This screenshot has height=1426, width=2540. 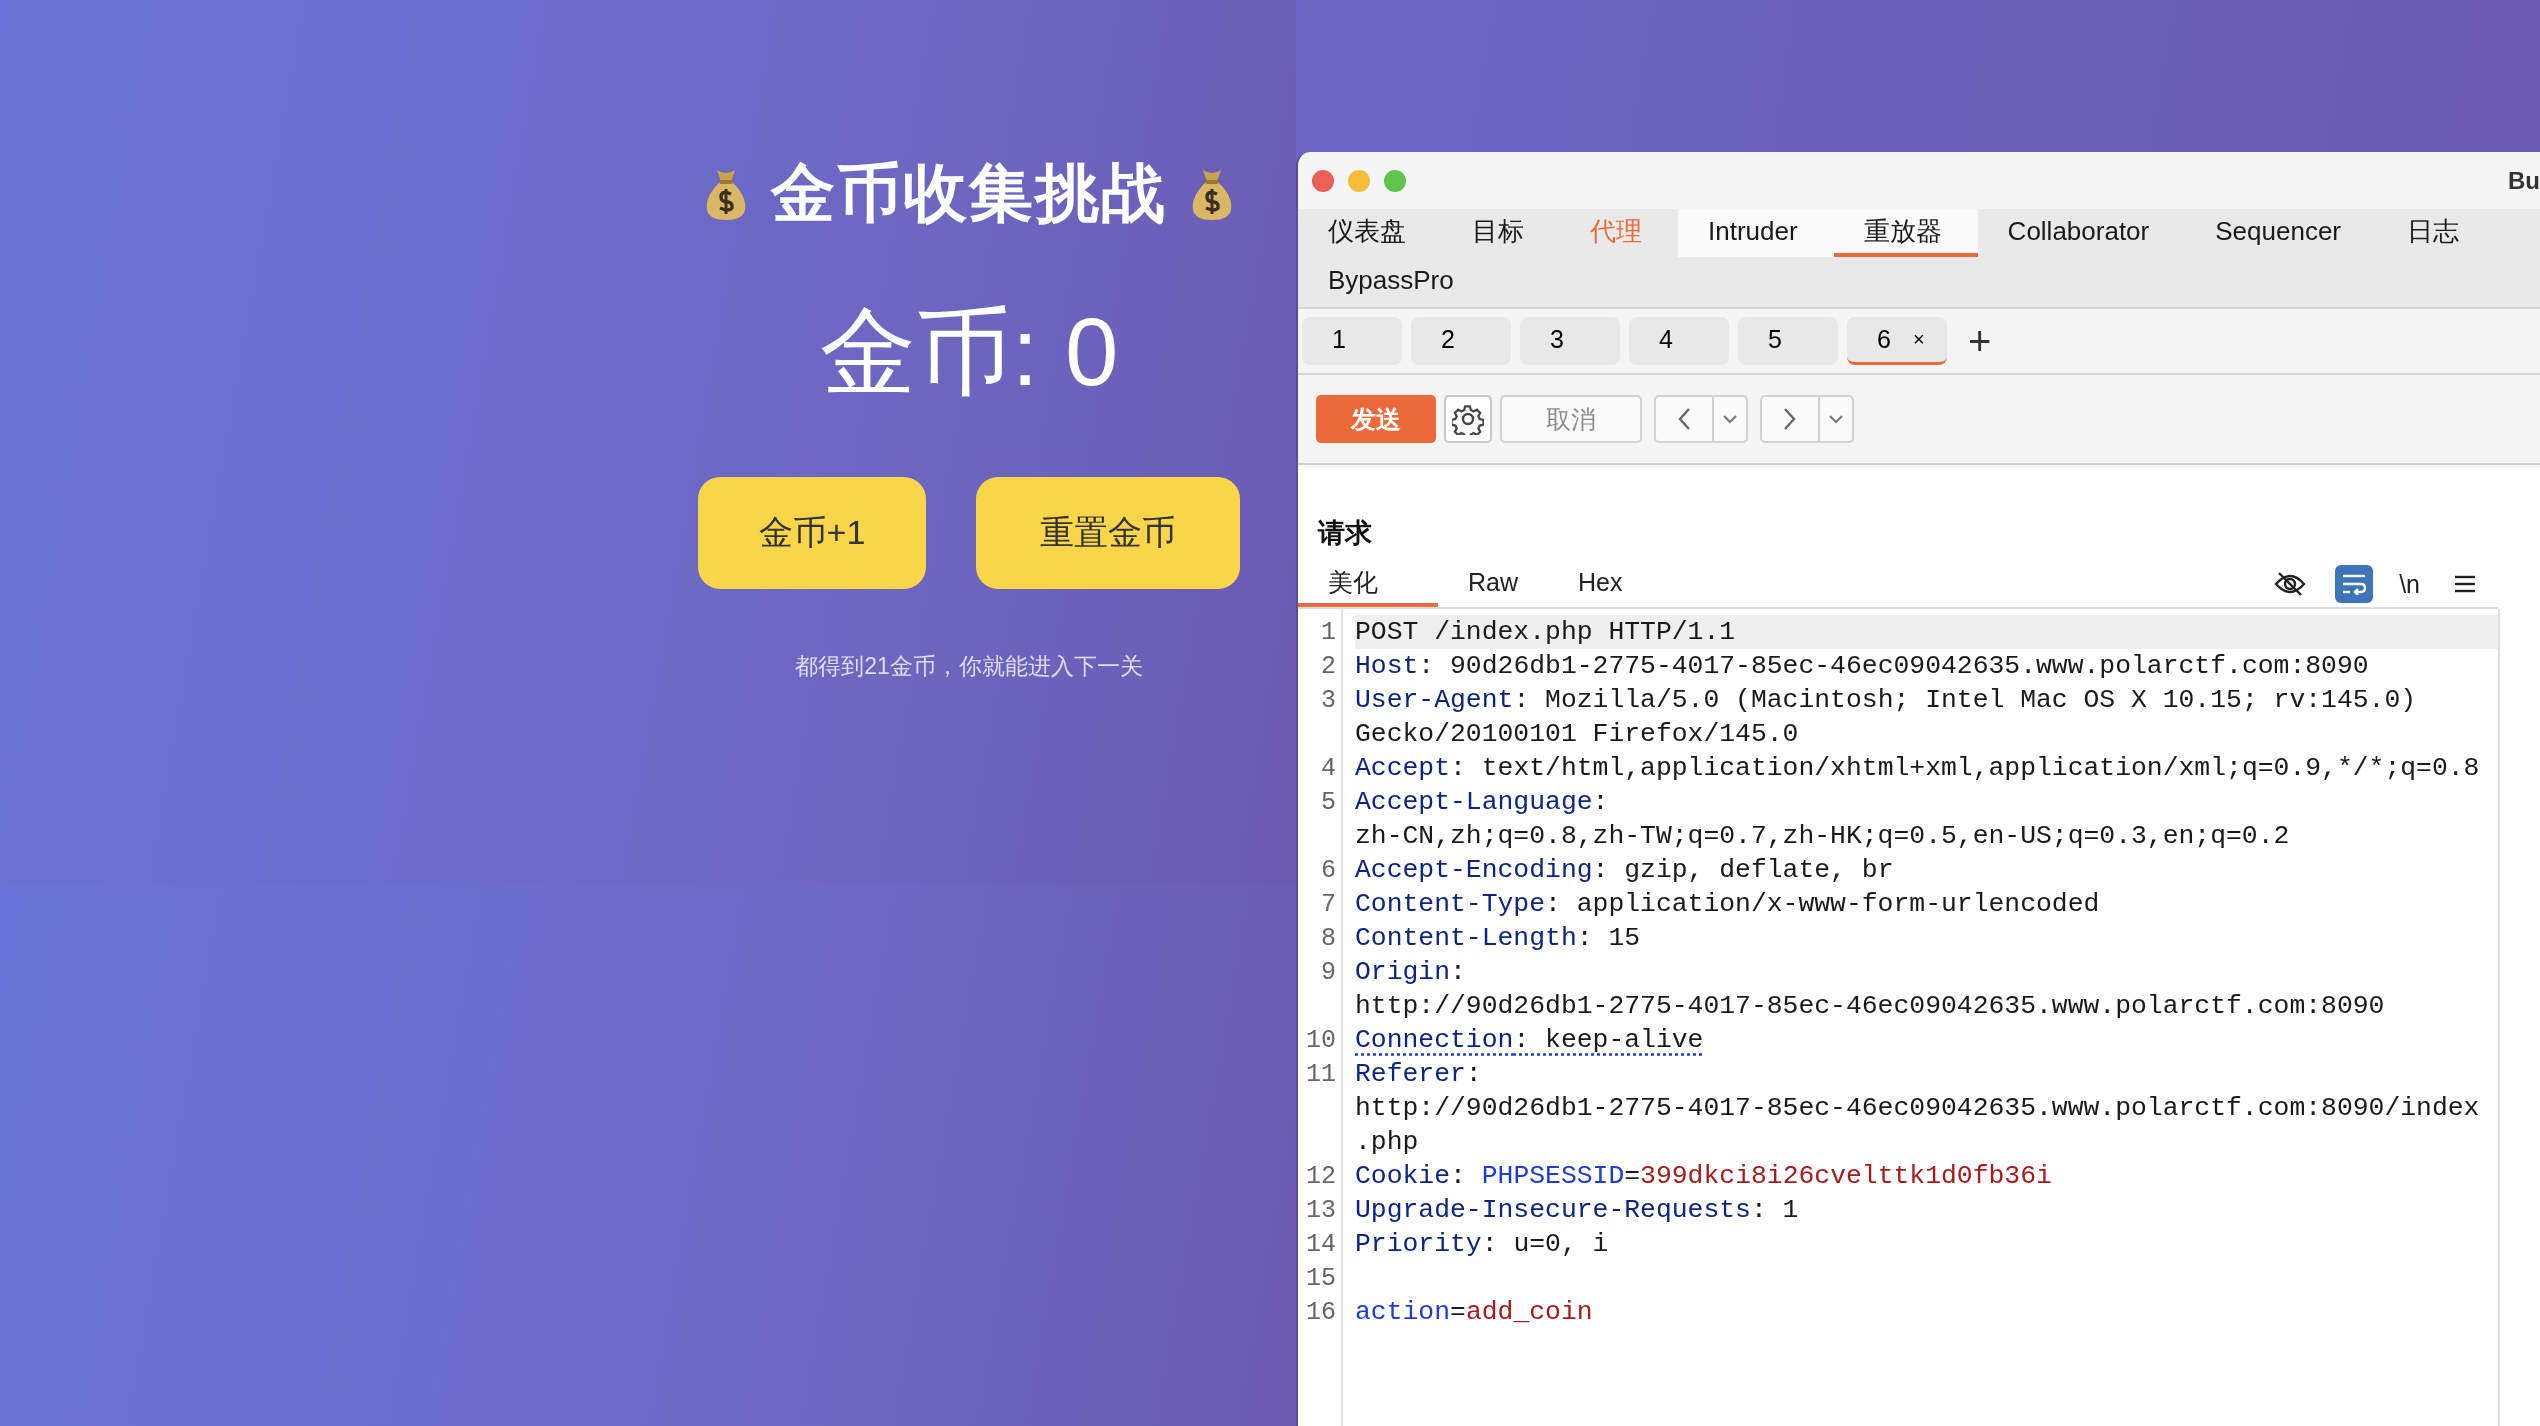 I want to click on code-line: Content-Type: application/x-www-form-urlencoded, so click(x=1728, y=904).